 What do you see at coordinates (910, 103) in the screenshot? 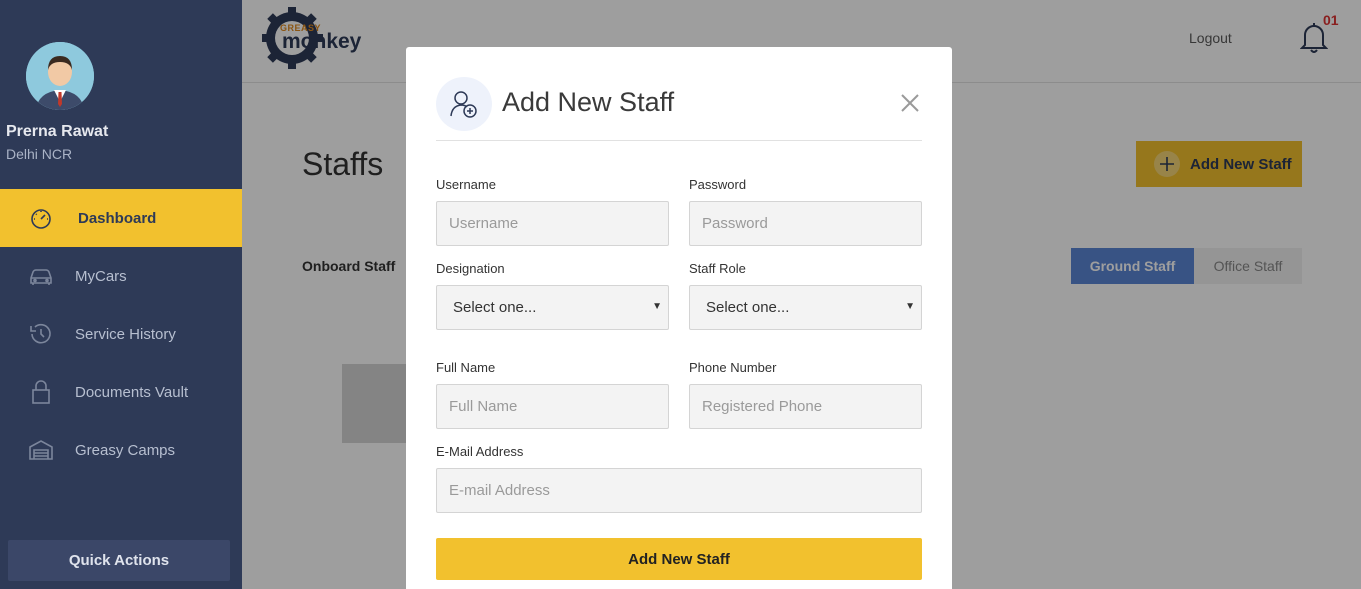
I see `close-icon` at bounding box center [910, 103].